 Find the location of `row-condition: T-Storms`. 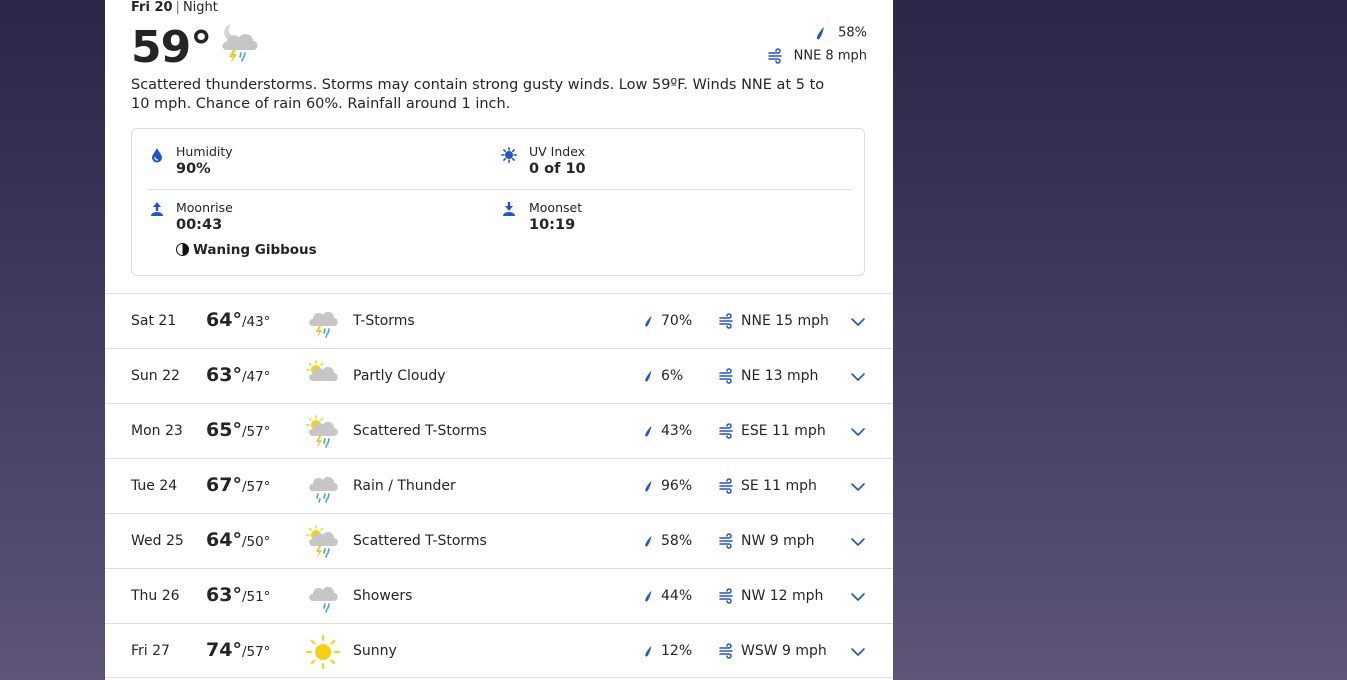

row-condition: T-Storms is located at coordinates (384, 321).